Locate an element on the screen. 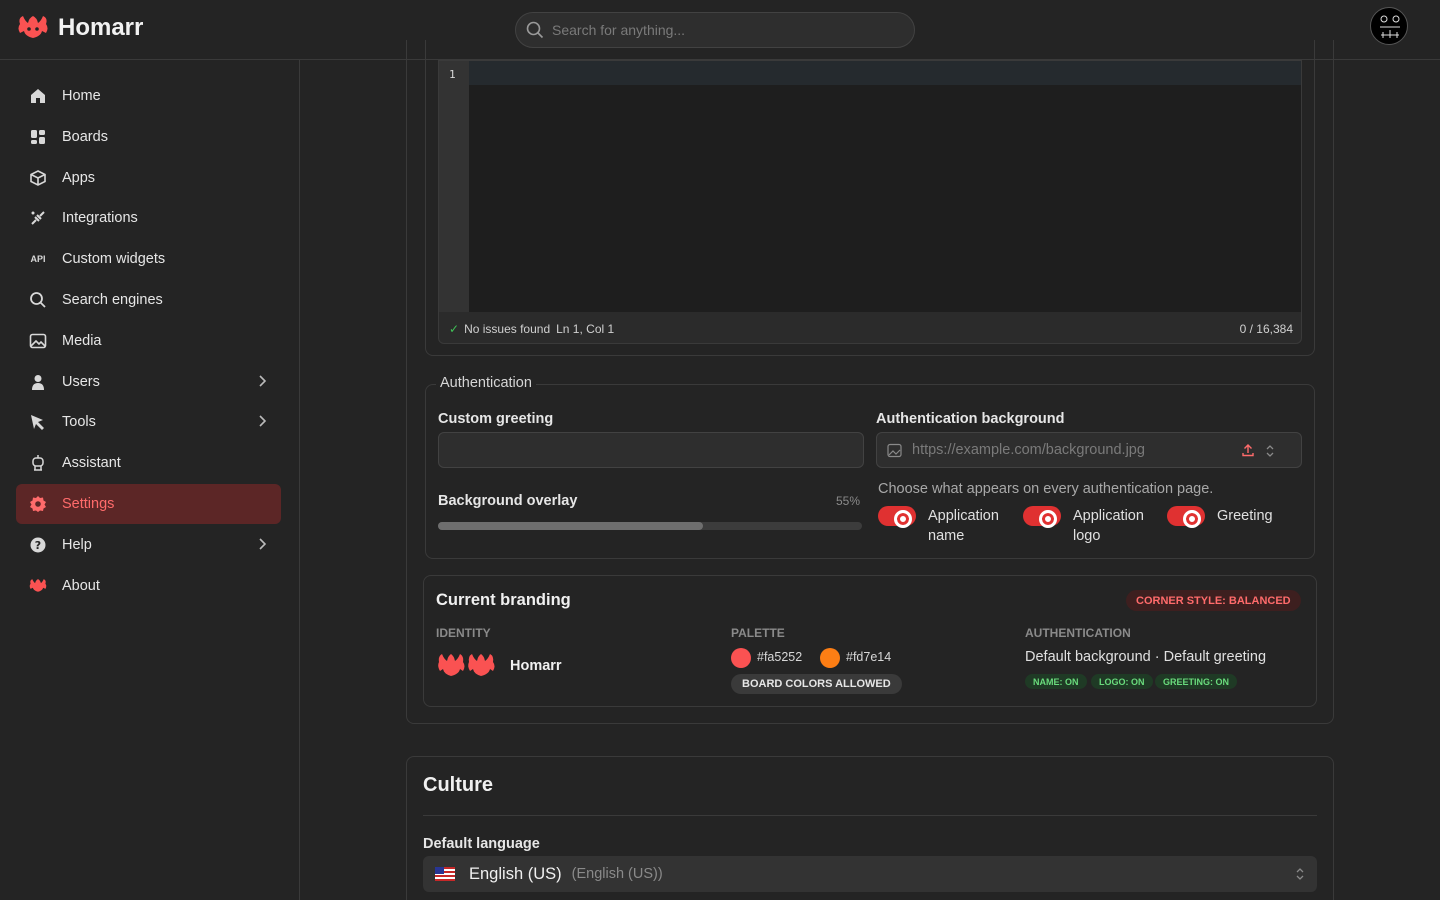  sidebar-item-users: Users is located at coordinates (148, 382).